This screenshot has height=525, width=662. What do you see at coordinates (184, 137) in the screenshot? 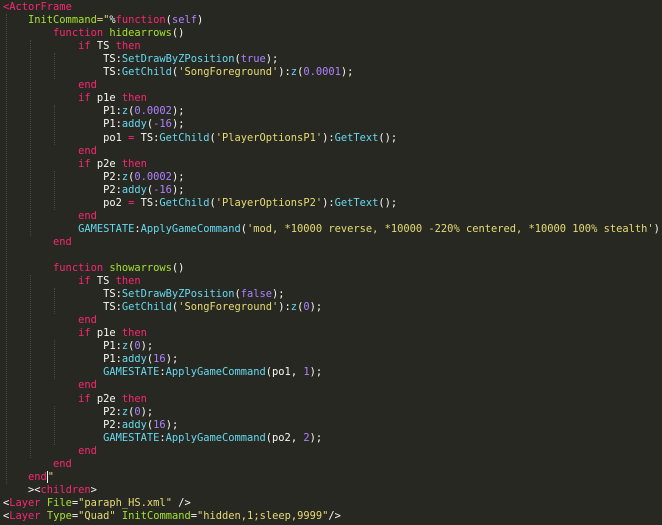
I see `code-token: GetChild` at bounding box center [184, 137].